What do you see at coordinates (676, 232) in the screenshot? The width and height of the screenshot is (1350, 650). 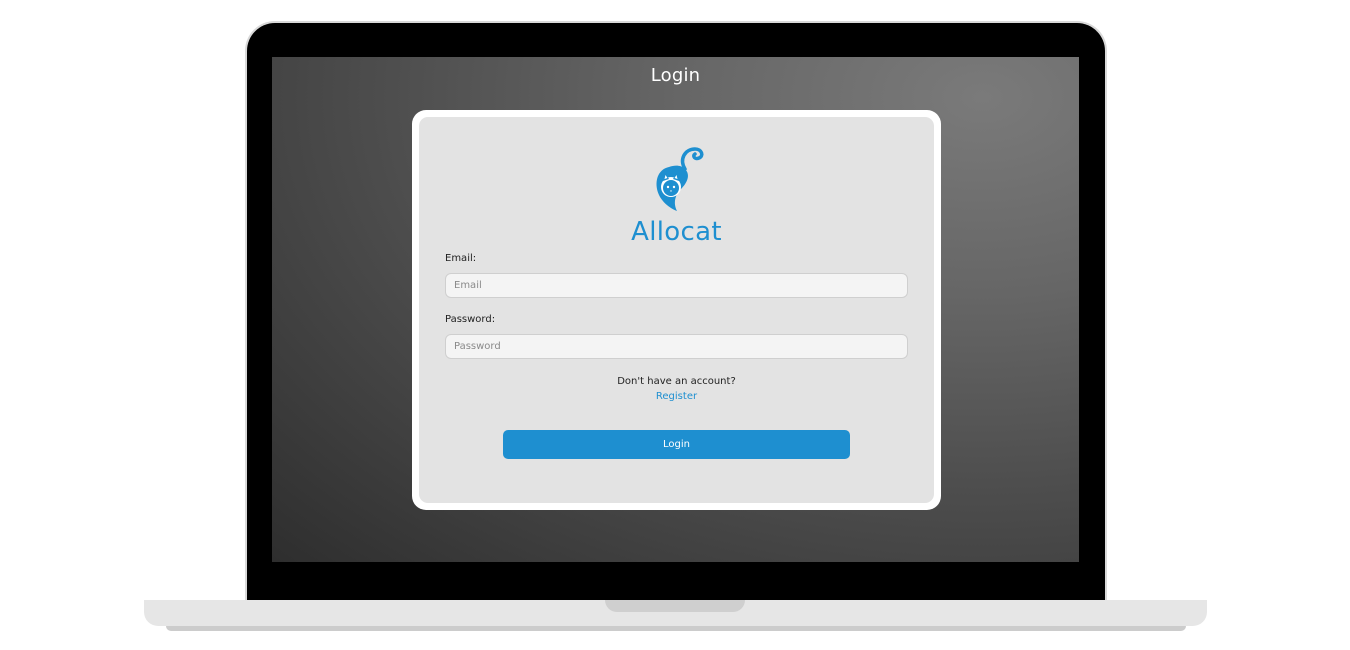 I see `brand-name: Allocat` at bounding box center [676, 232].